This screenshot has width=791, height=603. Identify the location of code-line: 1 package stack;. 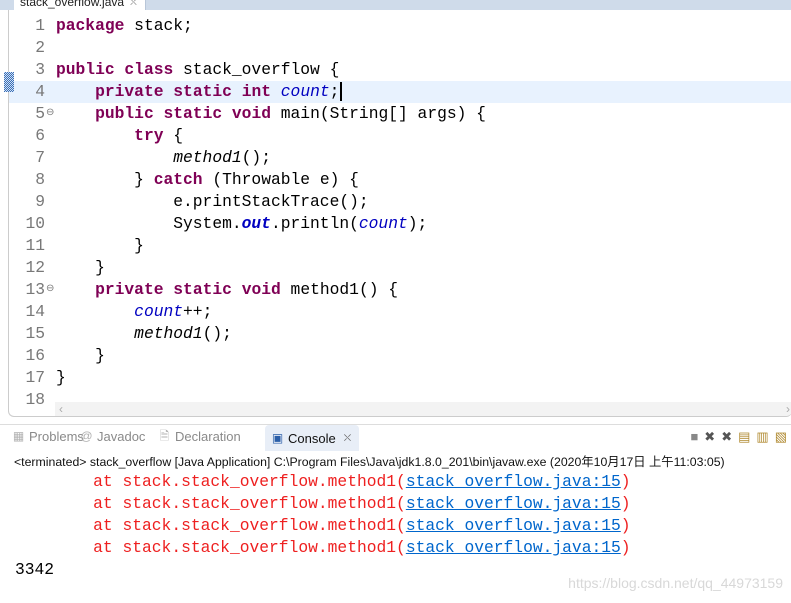
(400, 26).